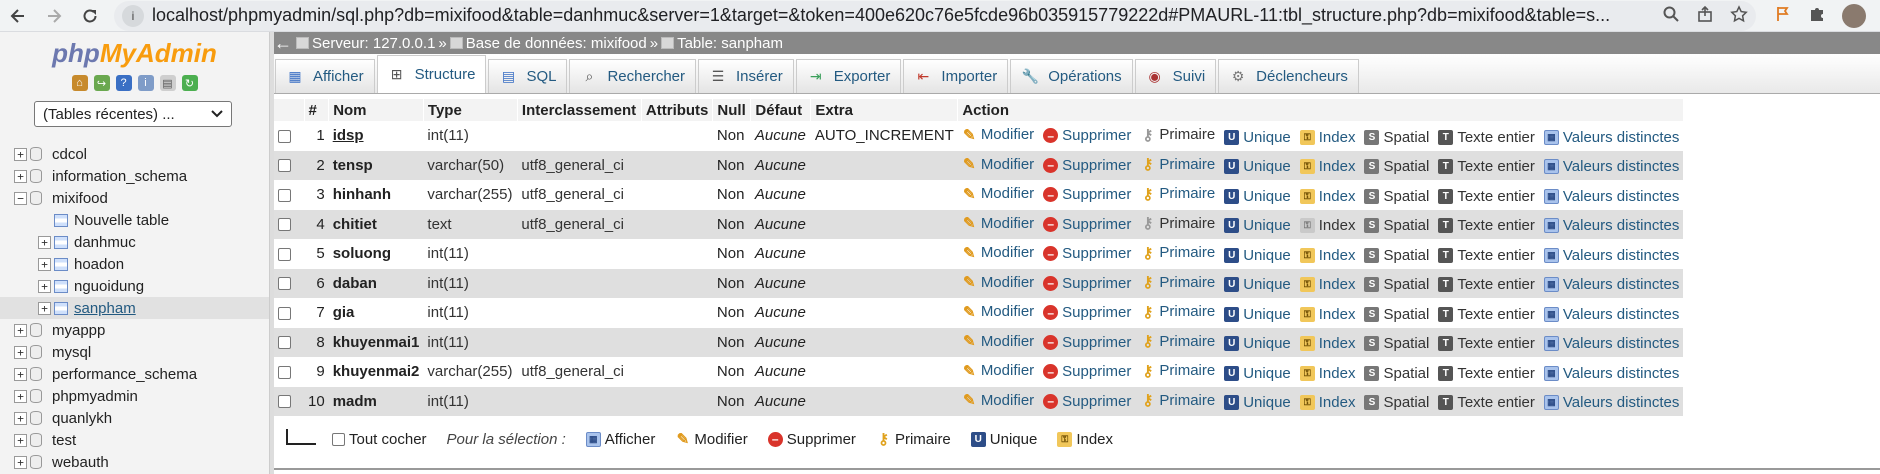 Image resolution: width=1880 pixels, height=474 pixels. I want to click on tree-db-cdcol: + cdcol, so click(134, 154).